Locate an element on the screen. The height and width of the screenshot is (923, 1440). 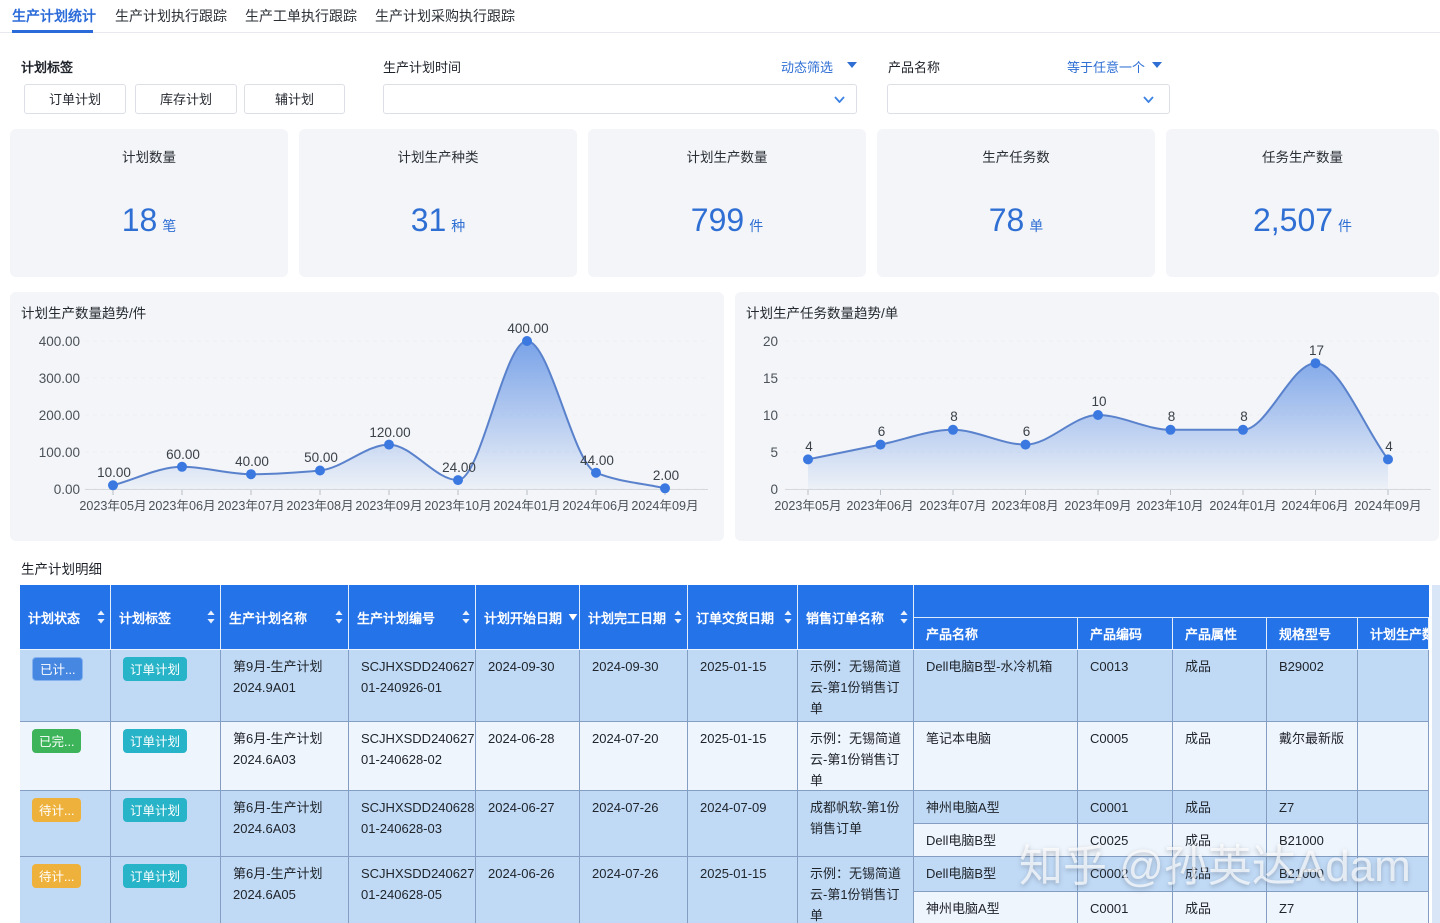
svg-text: 24.00 is located at coordinates (459, 466).